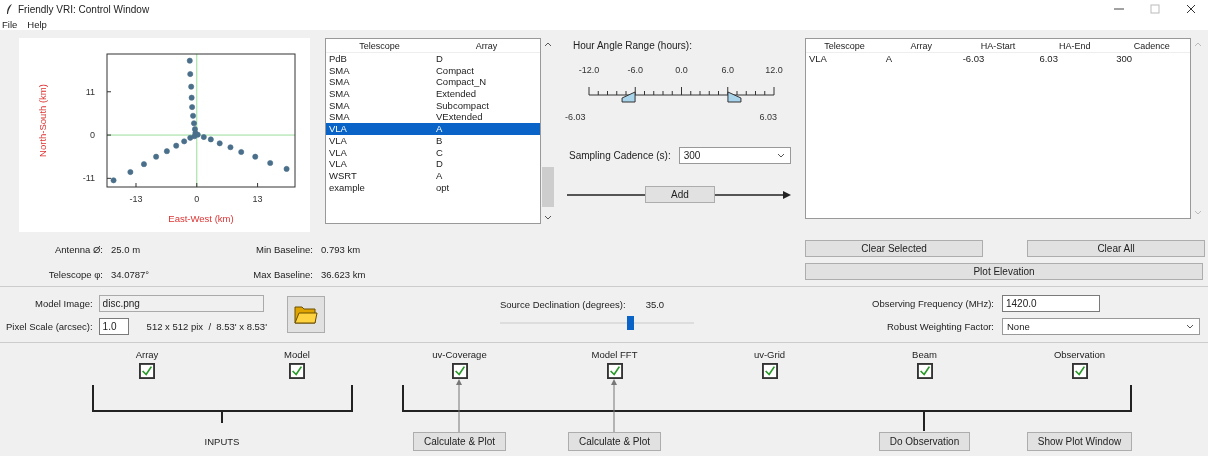  Describe the element at coordinates (655, 304) in the screenshot. I see `field-value: 35.0` at that location.